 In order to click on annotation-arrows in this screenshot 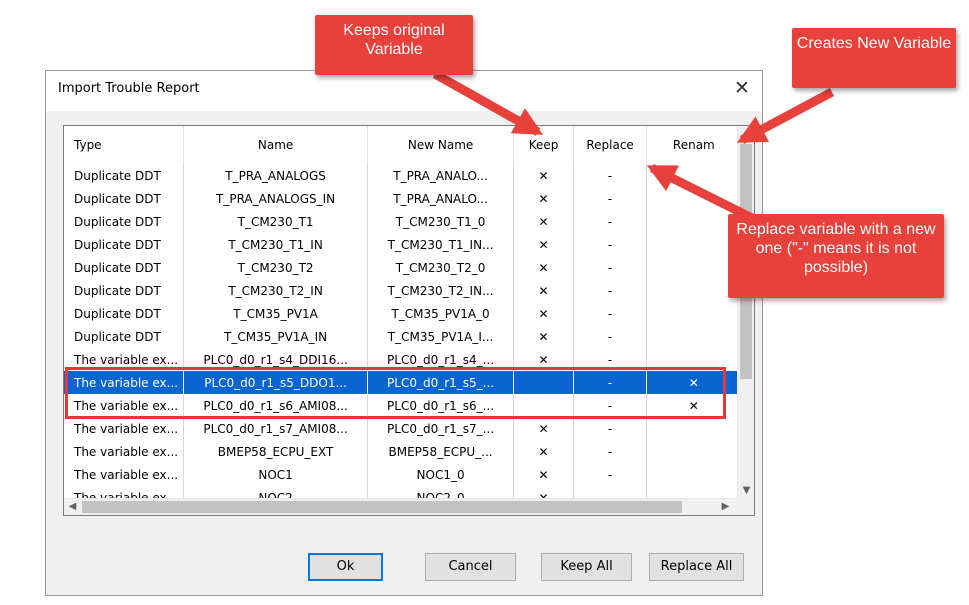, I will do `click(633, 148)`.